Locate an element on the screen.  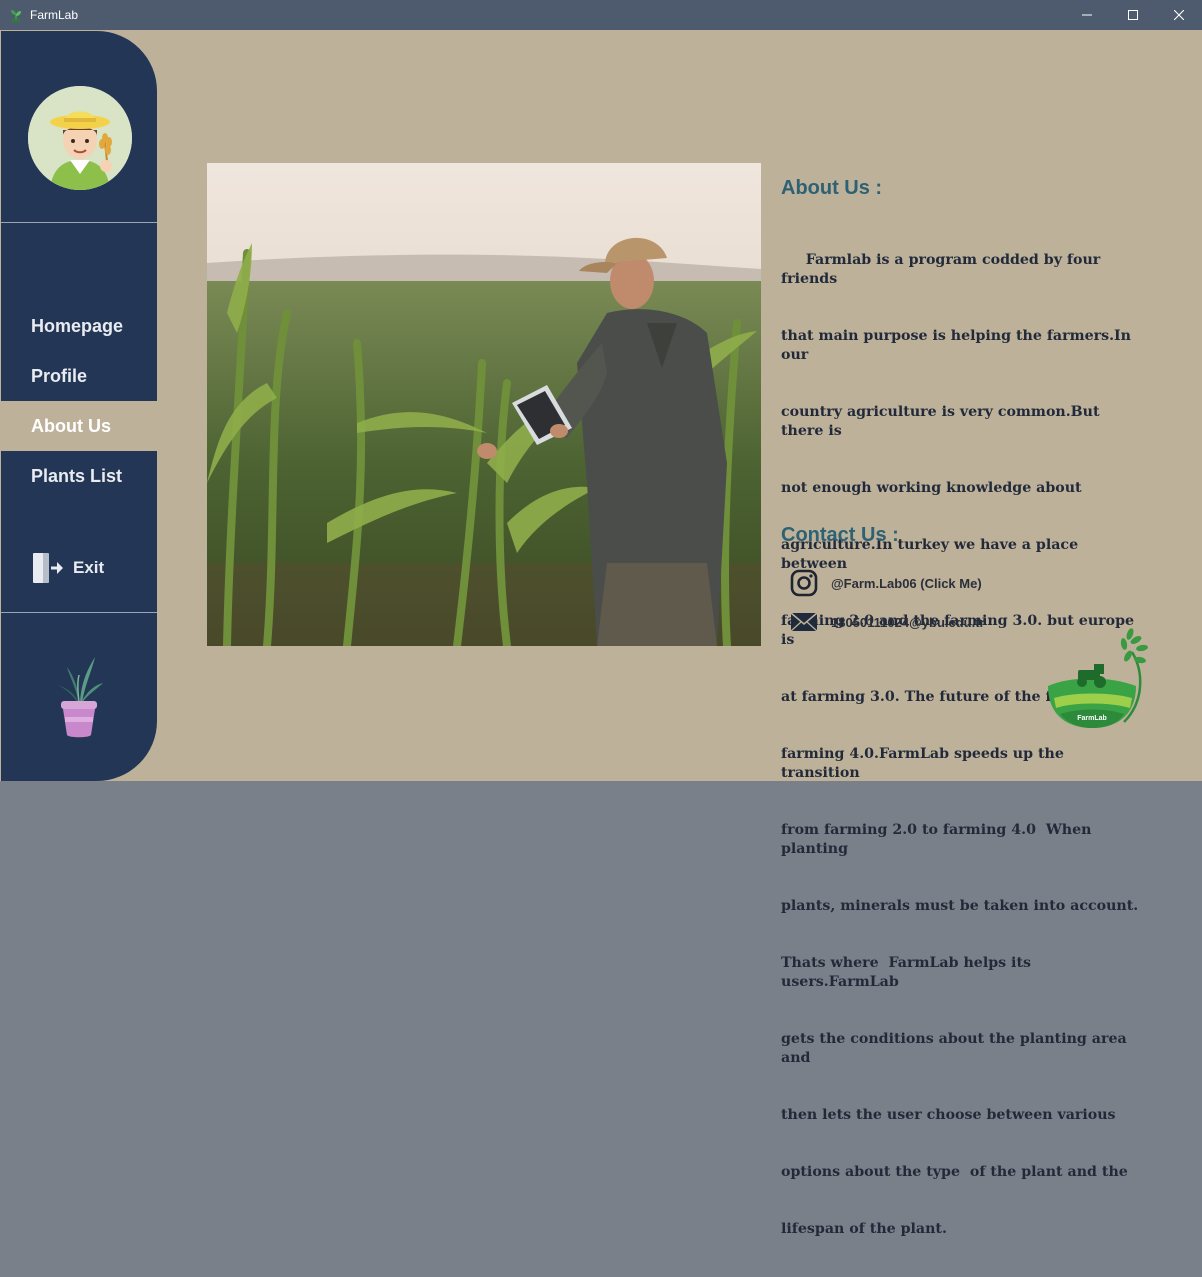
avatar is located at coordinates (80, 138).